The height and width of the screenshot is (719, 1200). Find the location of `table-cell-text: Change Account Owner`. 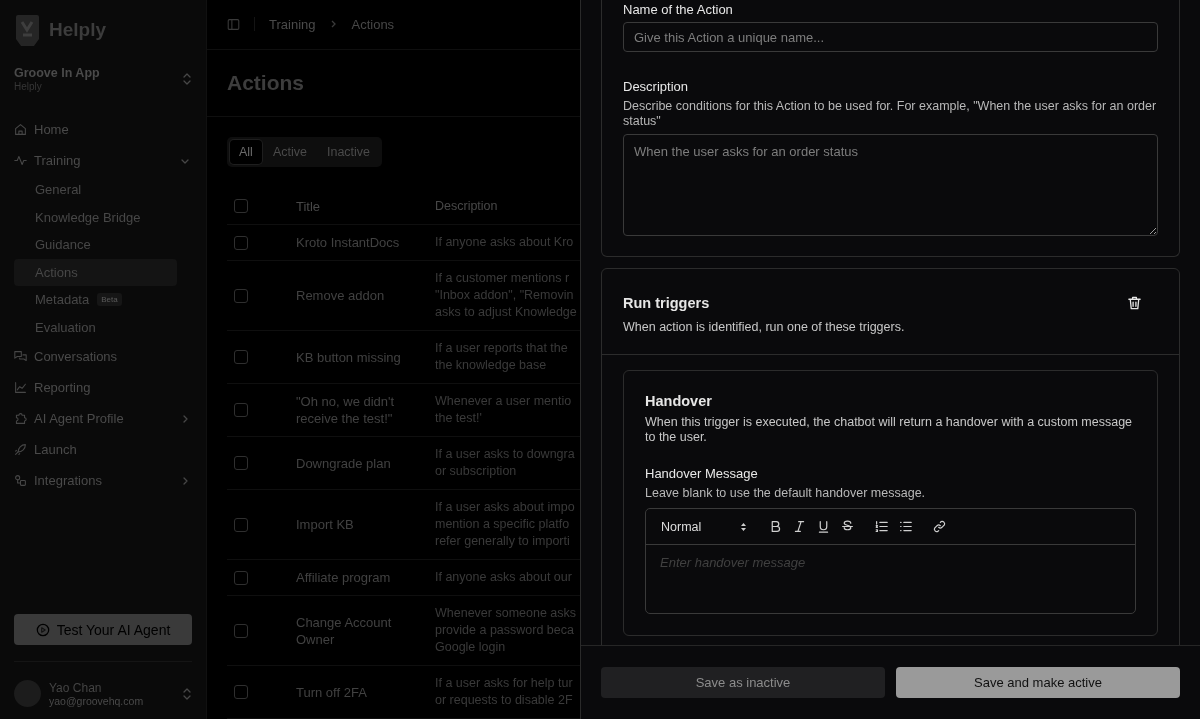

table-cell-text: Change Account Owner is located at coordinates (344, 631).